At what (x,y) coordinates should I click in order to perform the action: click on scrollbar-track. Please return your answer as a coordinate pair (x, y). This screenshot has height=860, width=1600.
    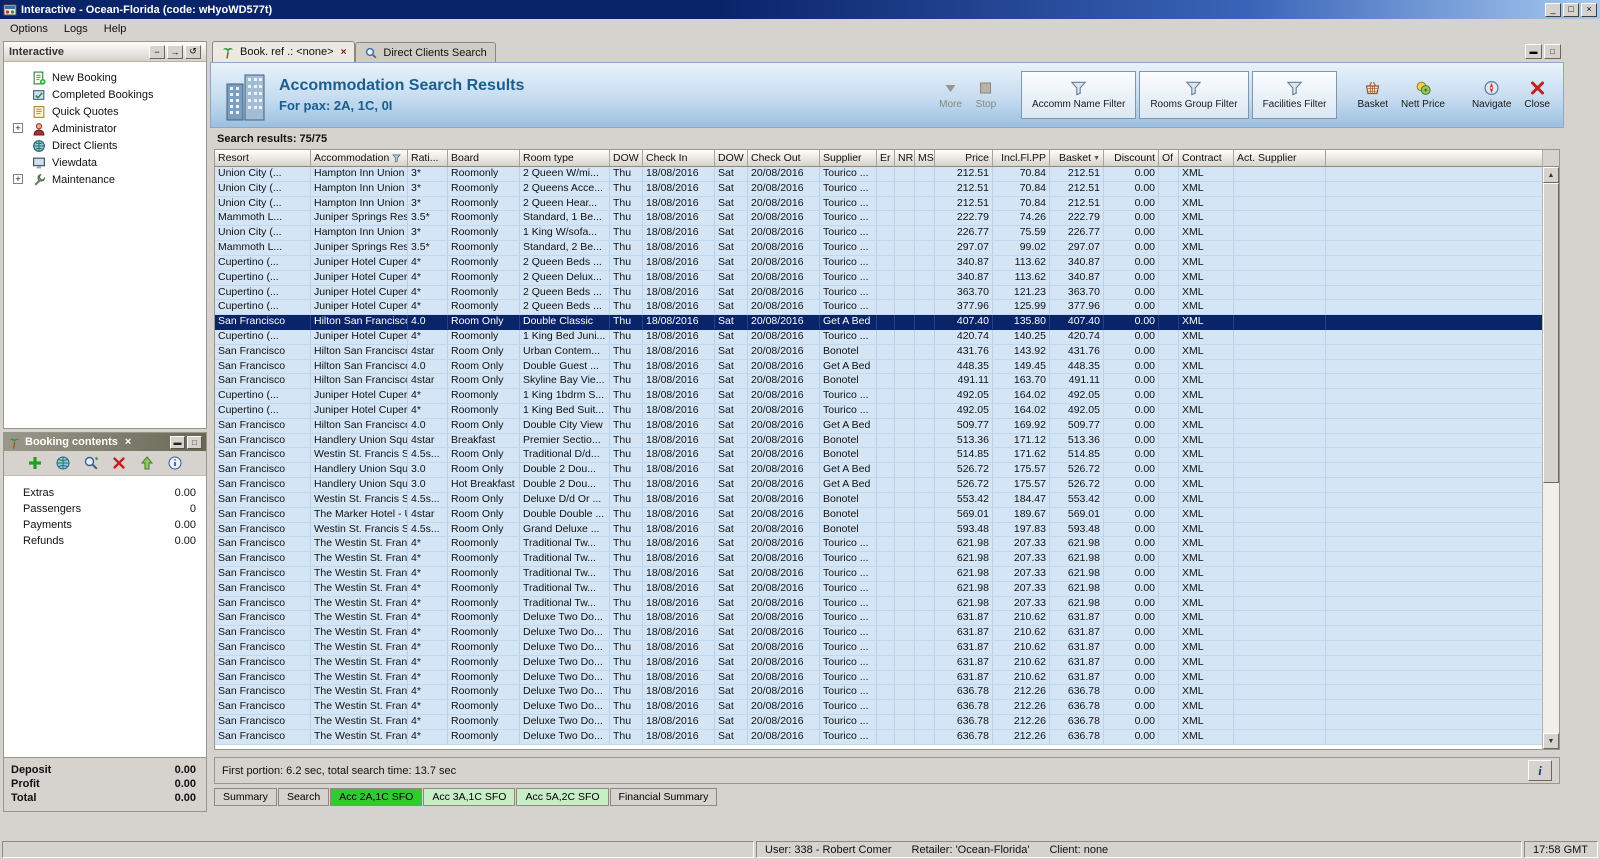
    Looking at the image, I should click on (1551, 608).